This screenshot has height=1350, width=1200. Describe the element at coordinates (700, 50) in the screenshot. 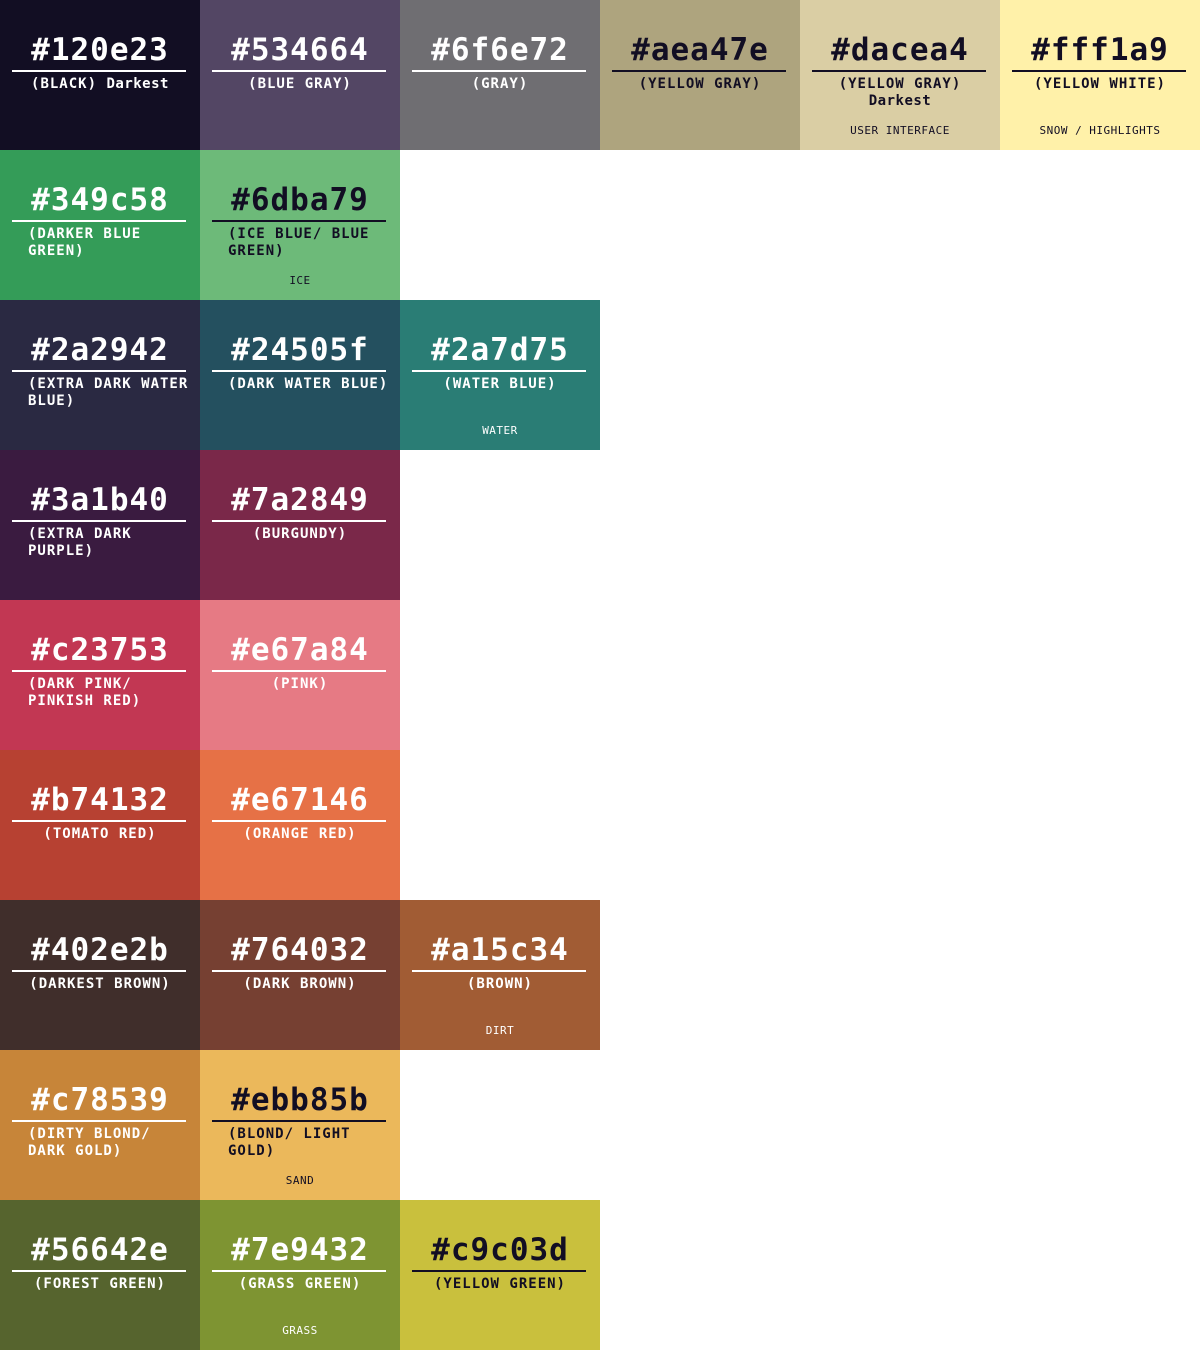

I see `swatch-hex-code: #aea47e` at that location.